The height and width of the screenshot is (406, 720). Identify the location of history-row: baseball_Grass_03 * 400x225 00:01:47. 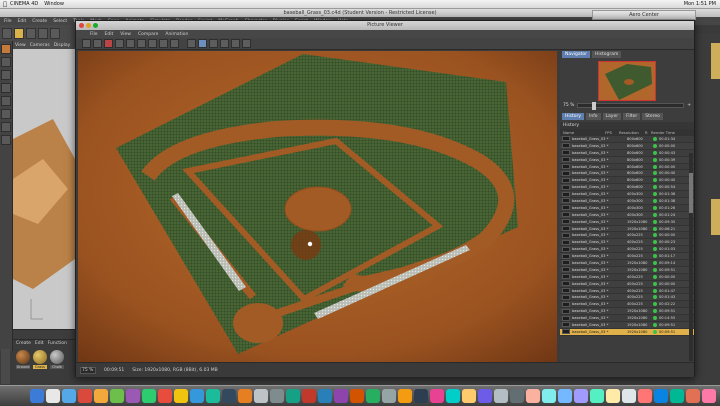
(627, 291).